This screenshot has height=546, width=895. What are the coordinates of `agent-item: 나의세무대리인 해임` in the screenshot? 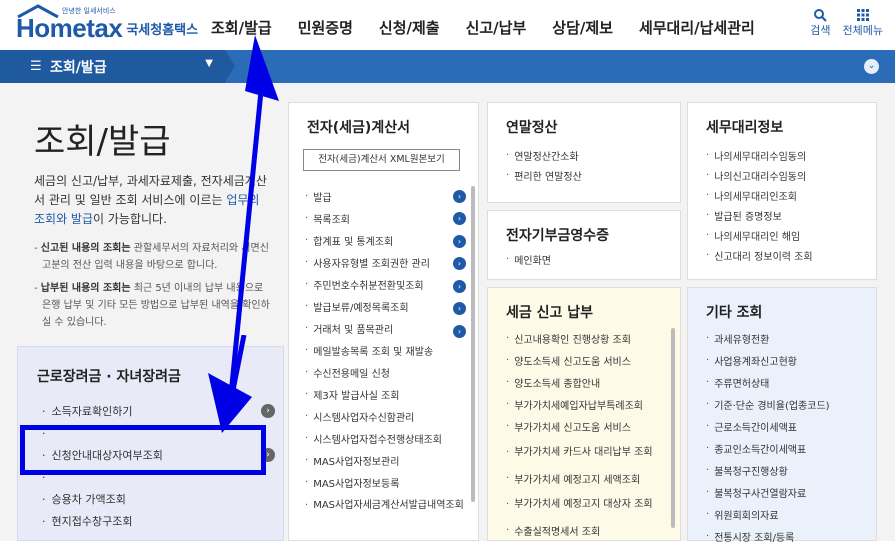 It's located at (759, 235).